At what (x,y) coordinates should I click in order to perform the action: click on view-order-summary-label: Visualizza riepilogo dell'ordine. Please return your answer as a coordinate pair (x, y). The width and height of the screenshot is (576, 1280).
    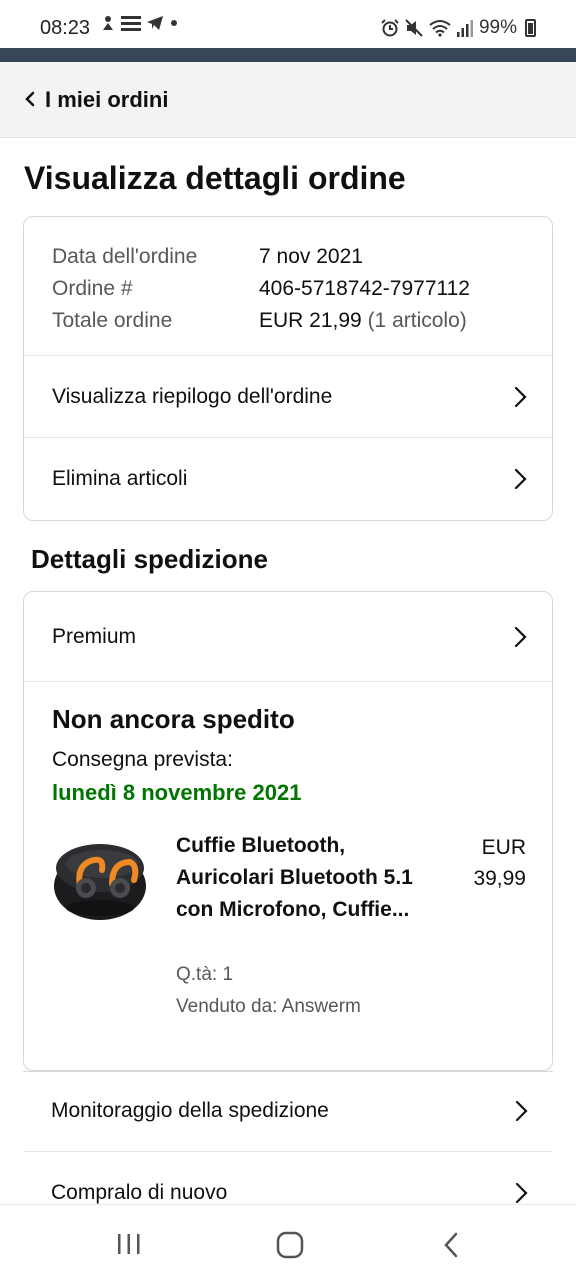
    Looking at the image, I should click on (192, 396).